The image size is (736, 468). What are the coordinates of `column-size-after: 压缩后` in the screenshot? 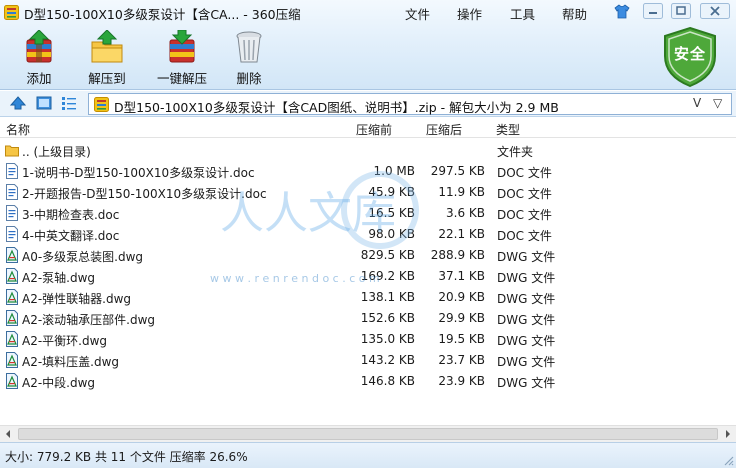 It's located at (444, 129).